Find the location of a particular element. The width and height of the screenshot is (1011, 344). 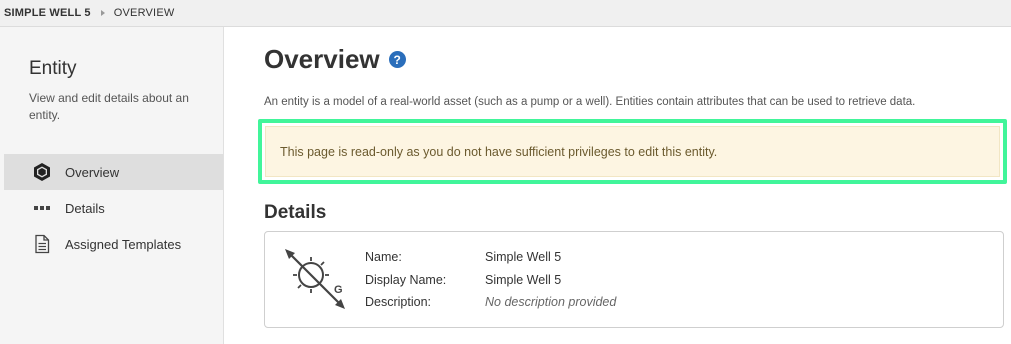

sidebar-nav: Overview Details Assigned Templates is located at coordinates (113, 208).